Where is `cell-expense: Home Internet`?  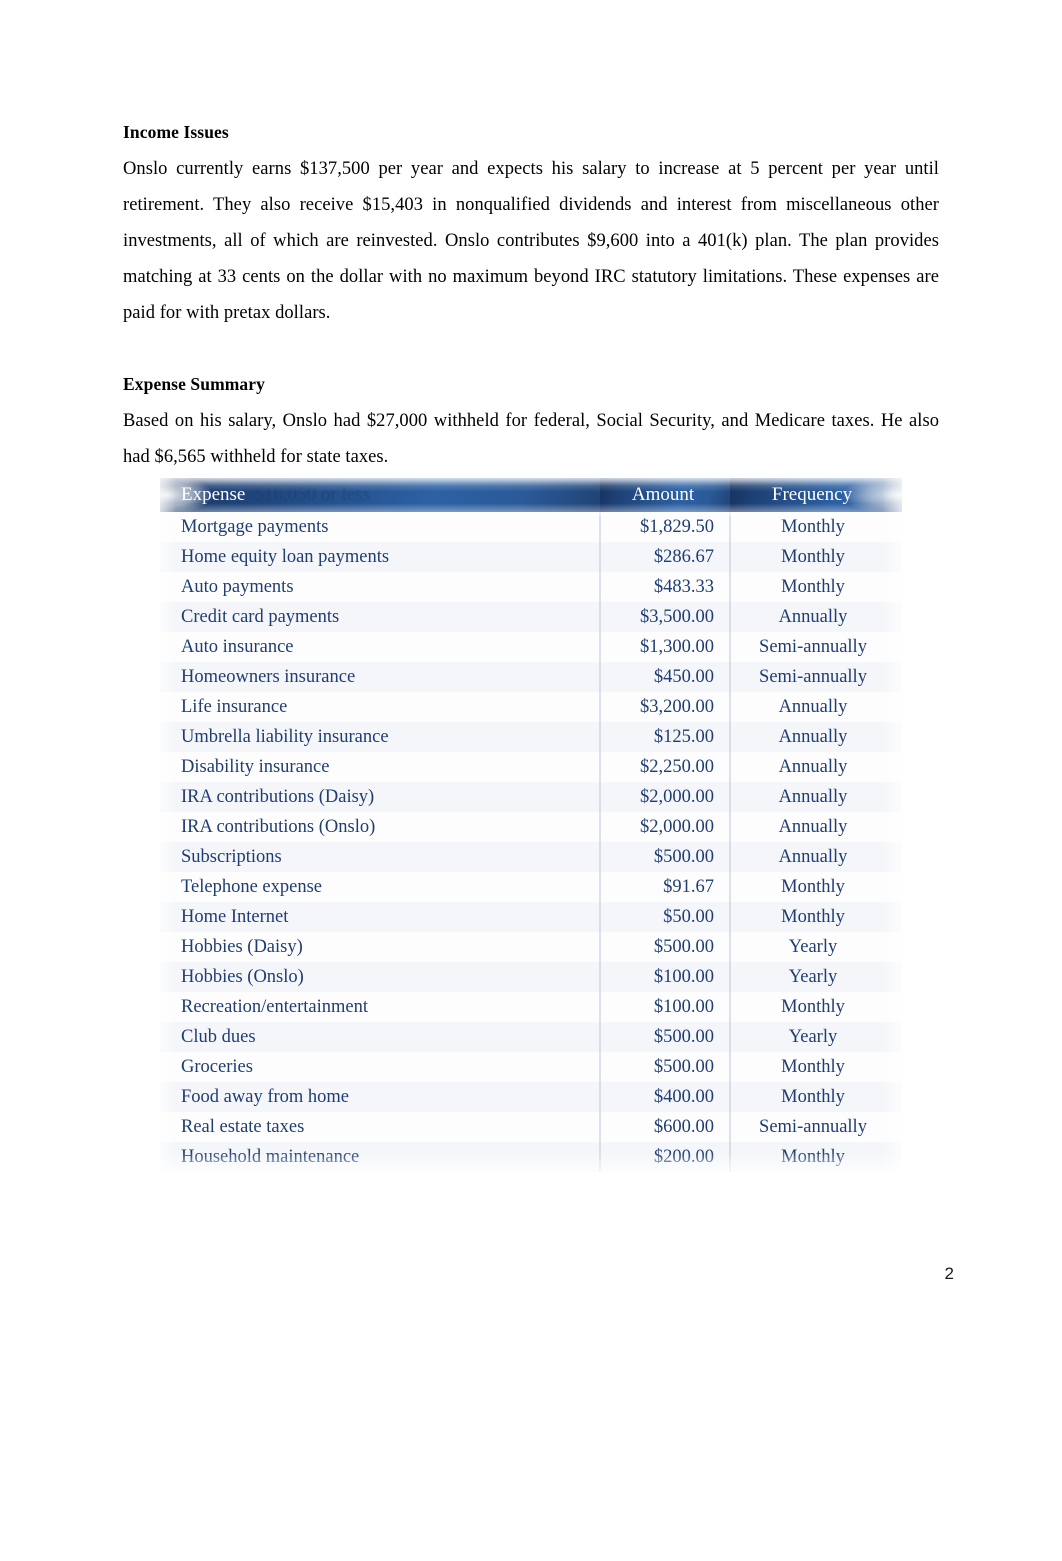
cell-expense: Home Internet is located at coordinates (235, 916).